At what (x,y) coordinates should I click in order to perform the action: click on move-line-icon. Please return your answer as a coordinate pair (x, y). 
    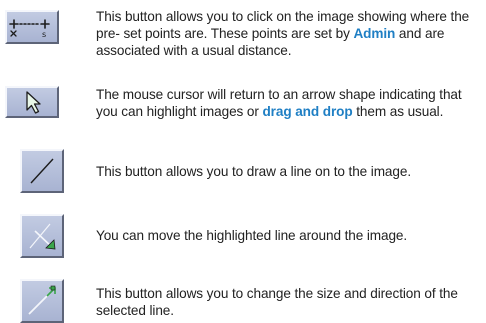
    Looking at the image, I should click on (42, 236).